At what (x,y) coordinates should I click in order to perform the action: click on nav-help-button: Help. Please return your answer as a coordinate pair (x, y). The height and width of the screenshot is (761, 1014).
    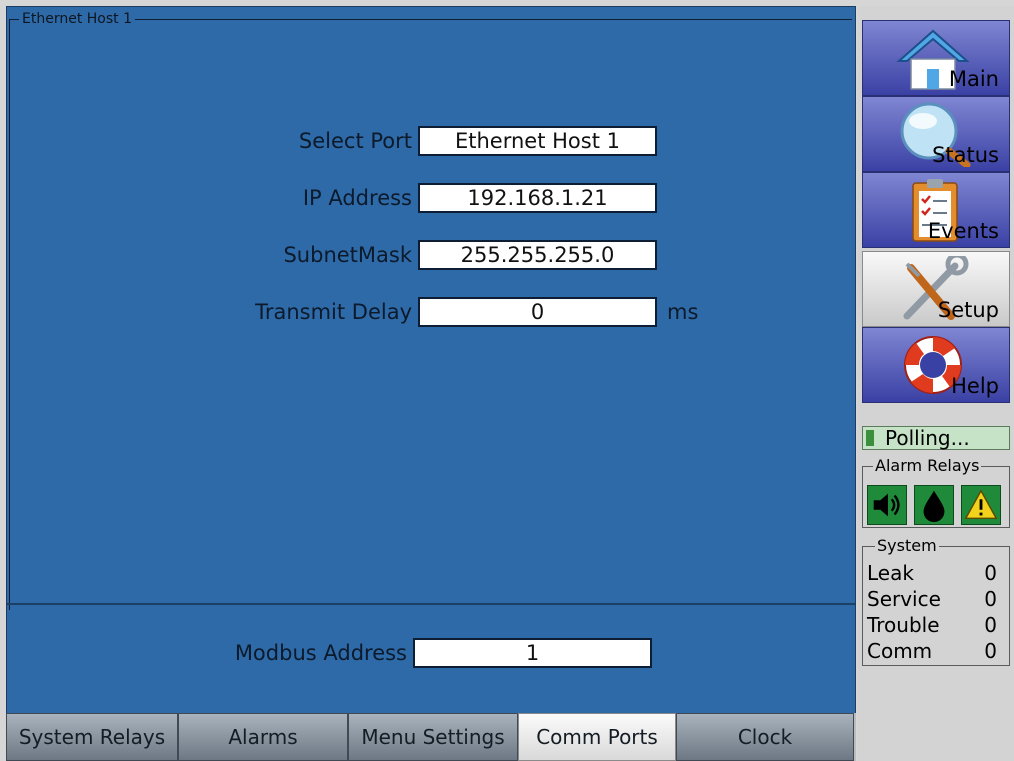
    Looking at the image, I should click on (936, 365).